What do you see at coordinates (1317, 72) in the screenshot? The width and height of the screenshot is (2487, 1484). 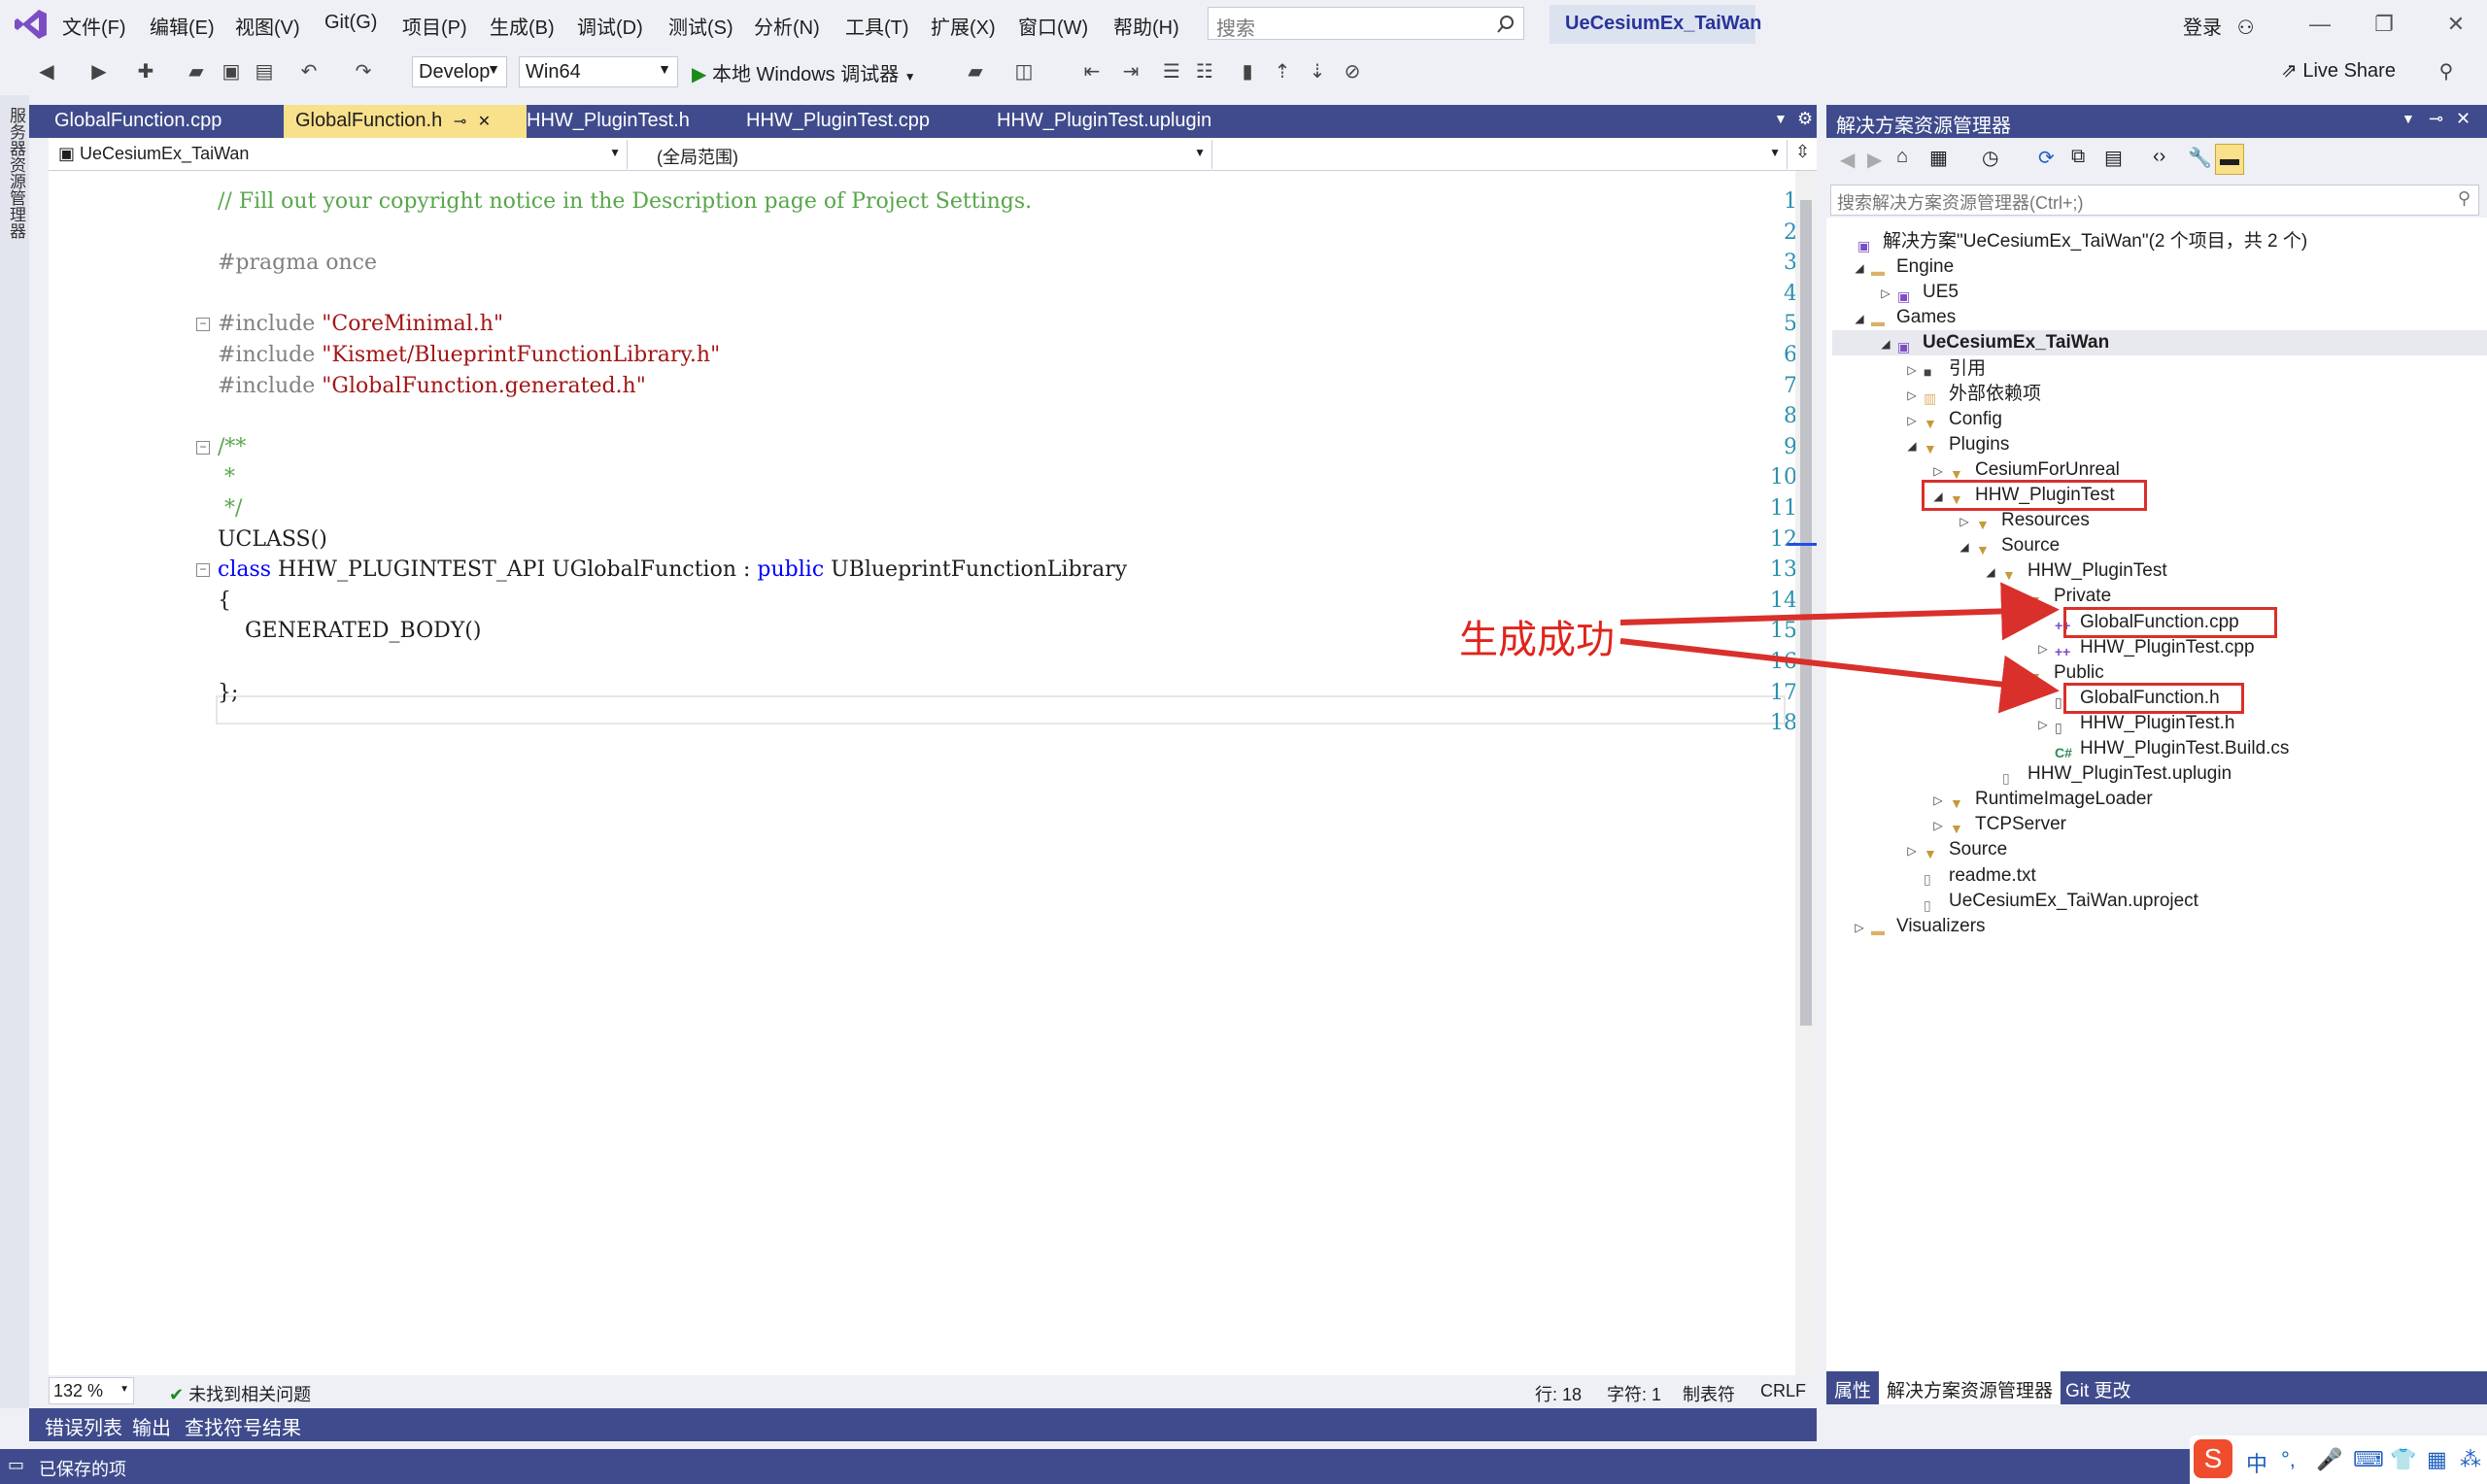 I see `next-bookmark-icon: ⇣` at bounding box center [1317, 72].